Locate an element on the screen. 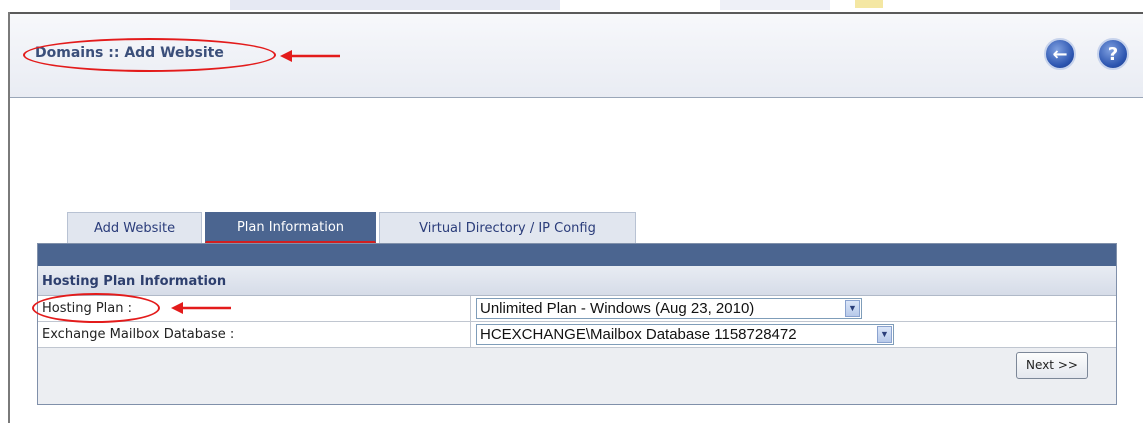 The image size is (1143, 423). tab-plan-information: Plan Information is located at coordinates (290, 227).